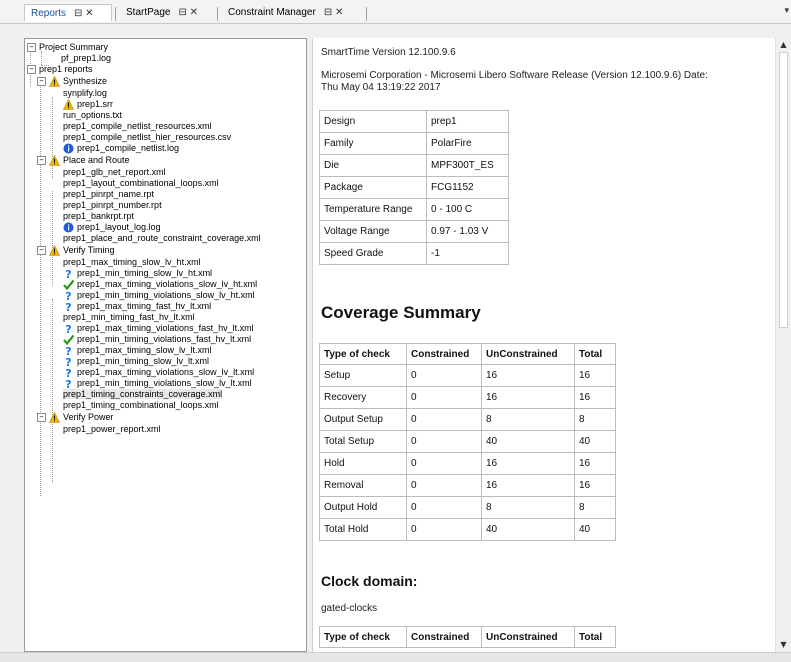  I want to click on smarttime-version: SmartTime Version 12.100.9.6, so click(388, 52).